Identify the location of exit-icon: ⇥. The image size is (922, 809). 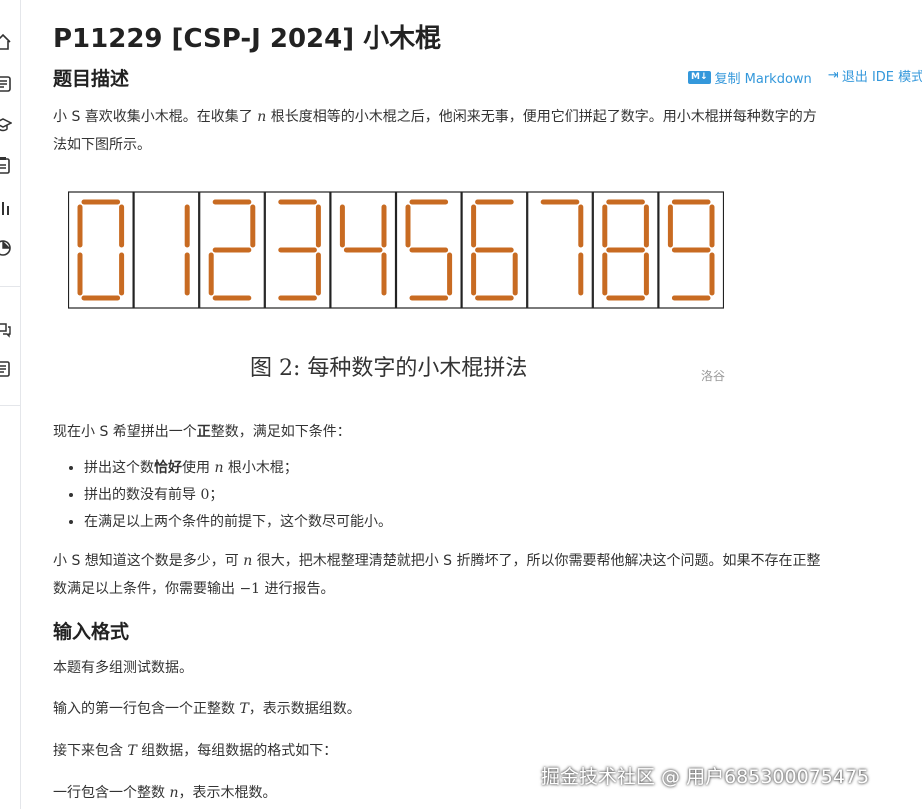
(833, 75).